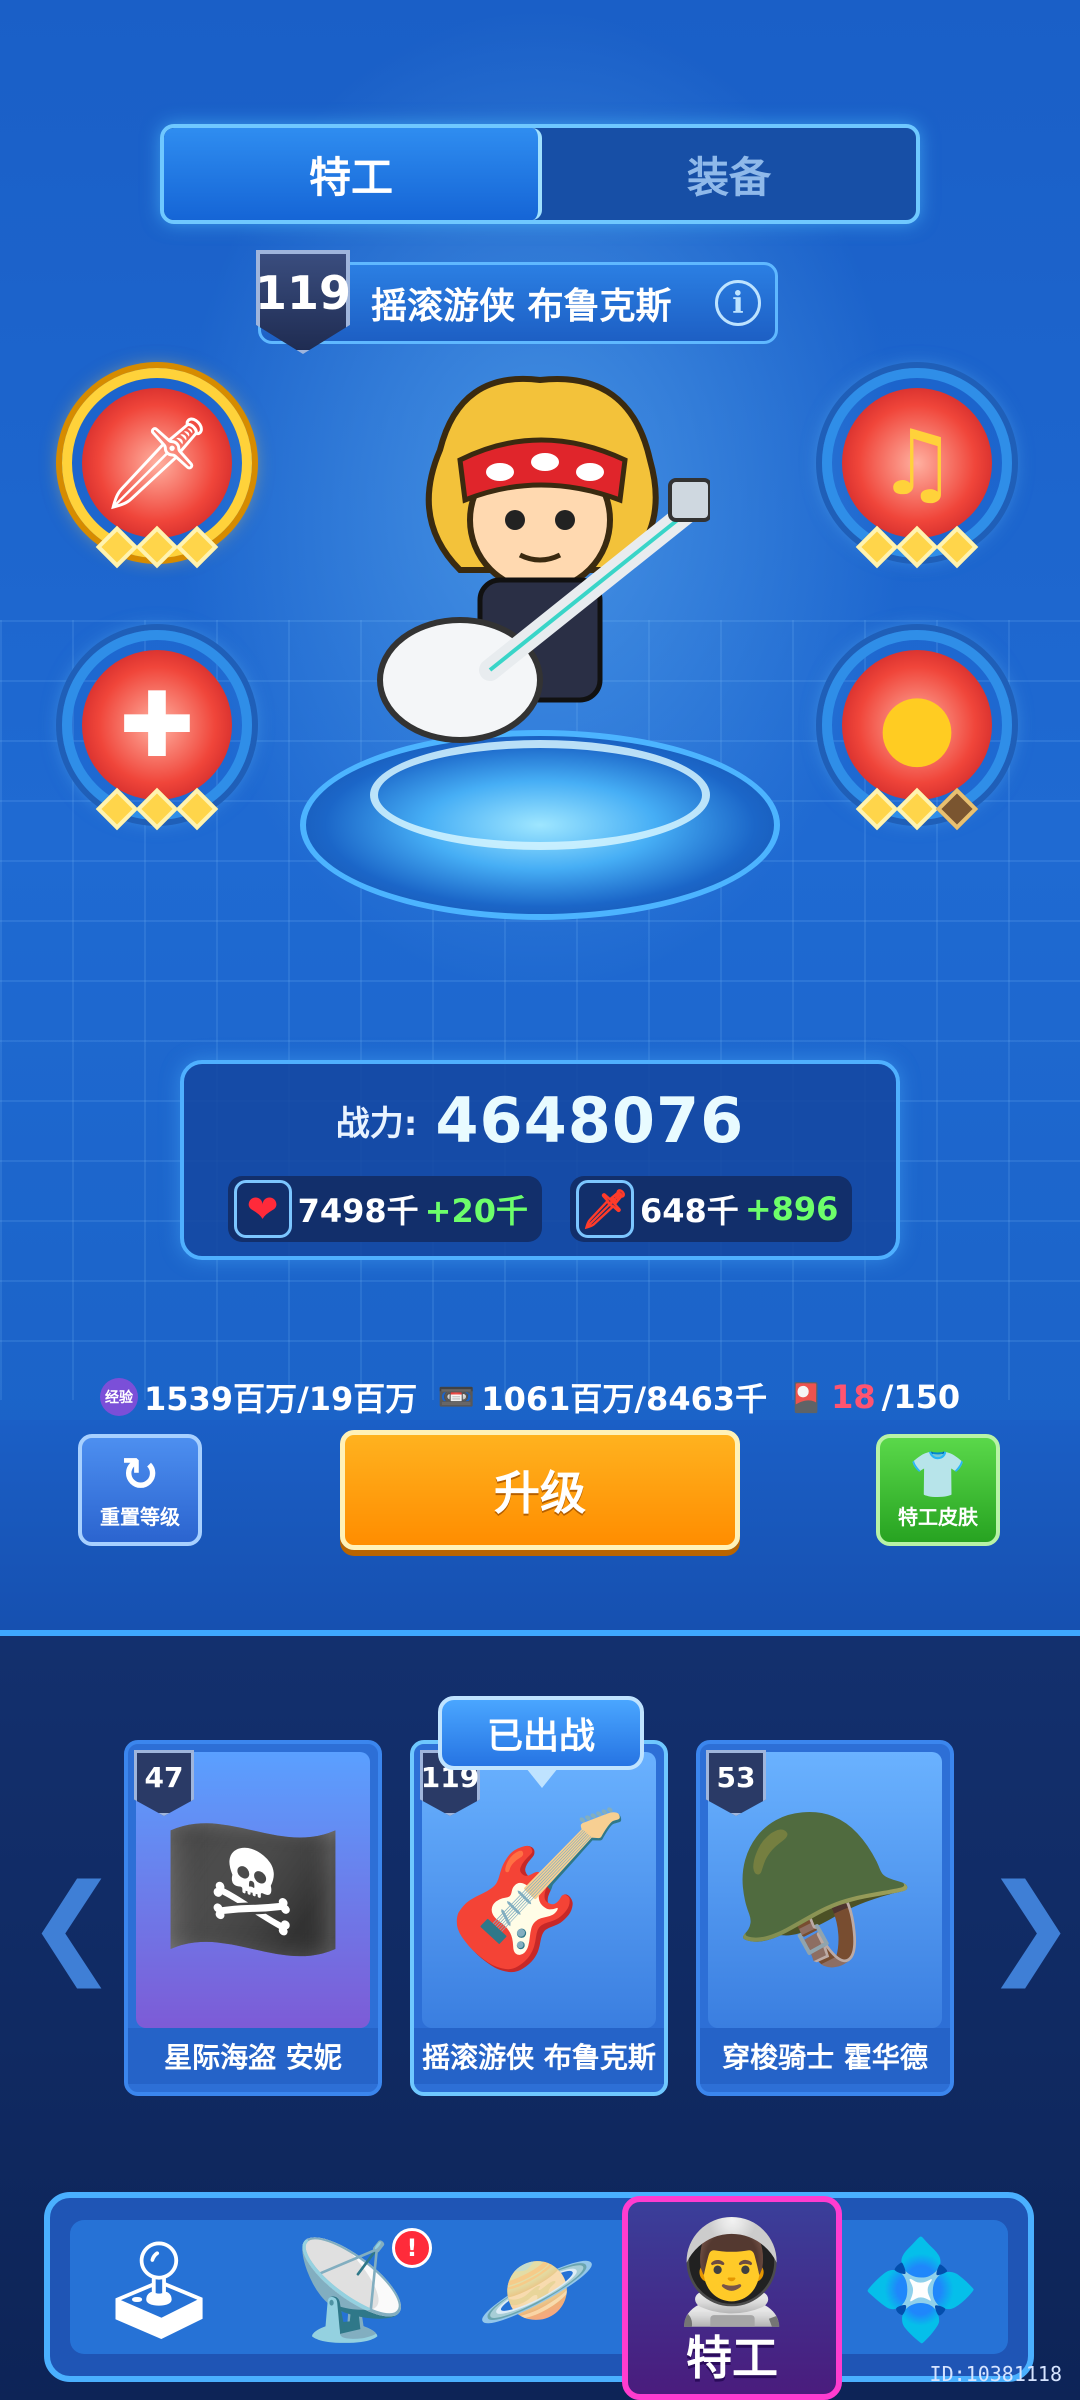 This screenshot has width=1080, height=2400. I want to click on hp-value: 7498千, so click(358, 1211).